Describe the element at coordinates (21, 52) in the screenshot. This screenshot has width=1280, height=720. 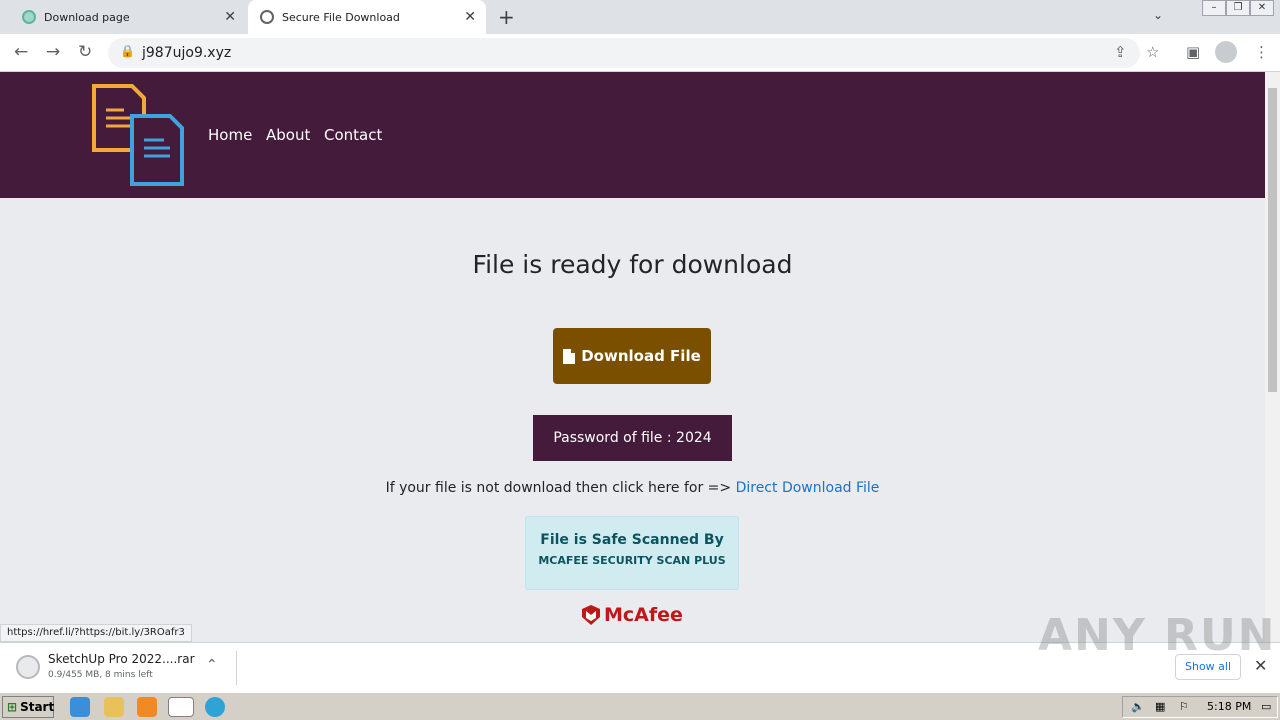
I see `back-icon: ←` at that location.